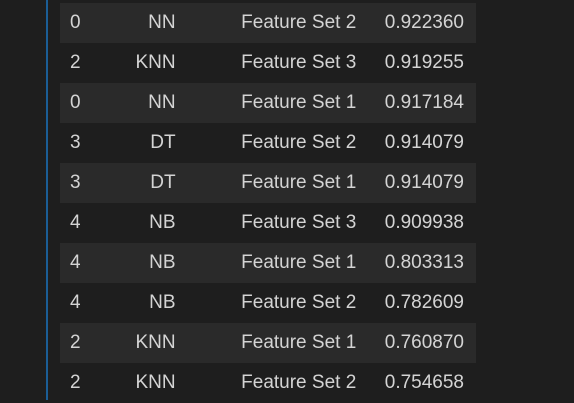 The height and width of the screenshot is (403, 574). What do you see at coordinates (47, 200) in the screenshot?
I see `output-cell-gutter-line` at bounding box center [47, 200].